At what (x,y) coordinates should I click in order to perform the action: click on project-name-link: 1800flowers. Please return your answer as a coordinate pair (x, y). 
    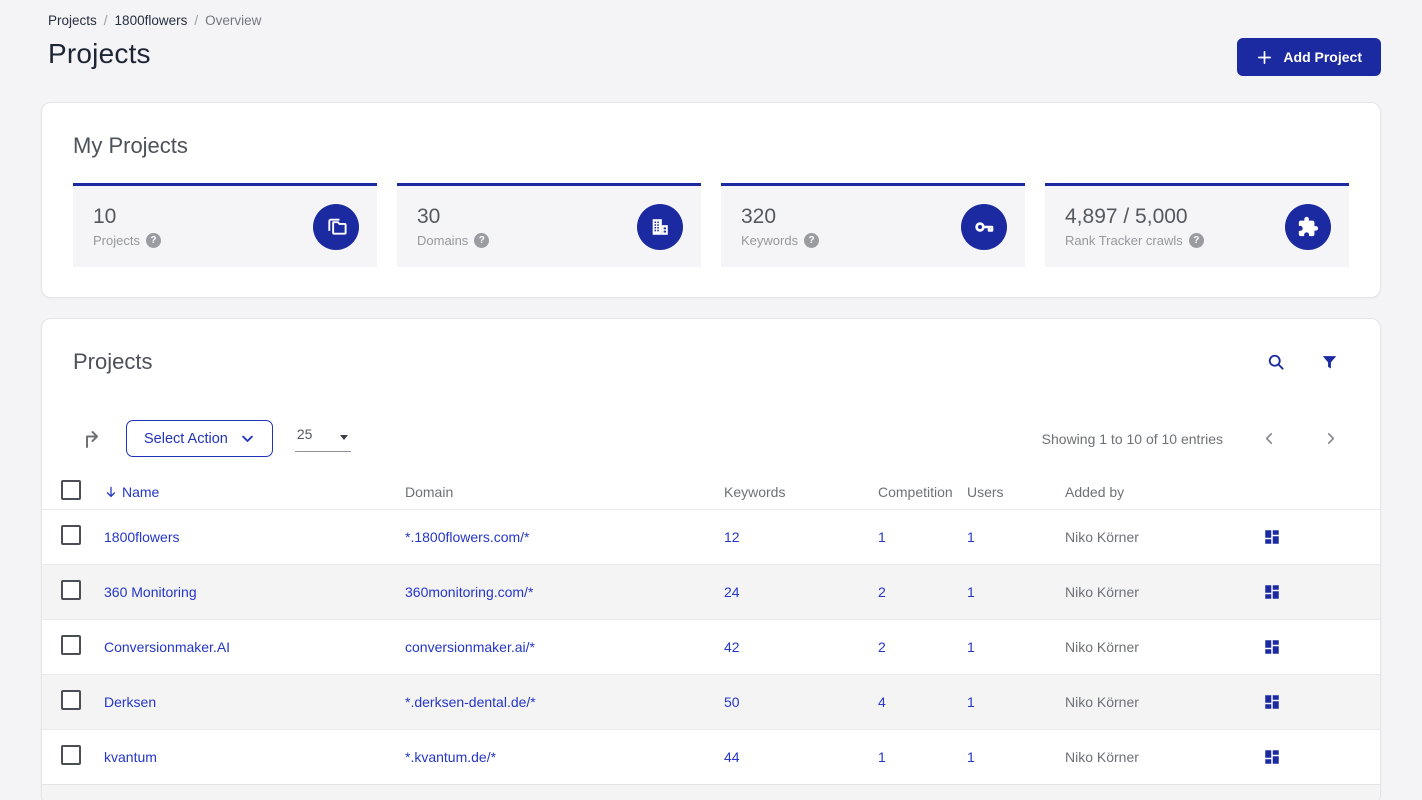
    Looking at the image, I should click on (254, 537).